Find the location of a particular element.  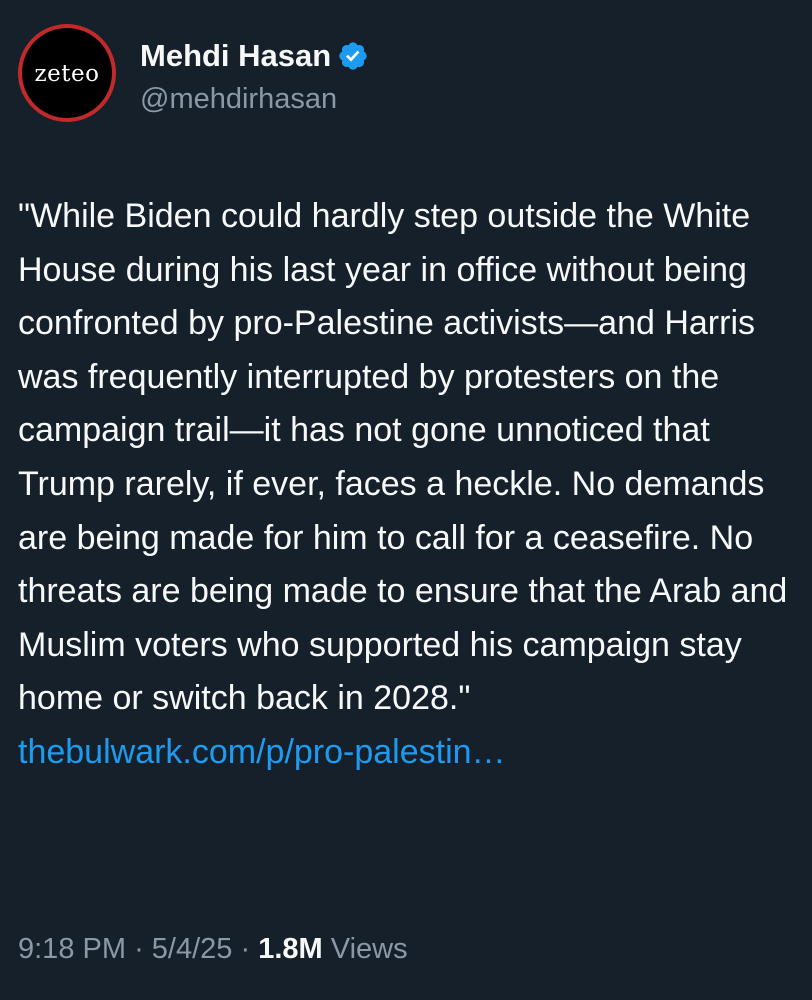

avatar-inner: zeteo is located at coordinates (67, 73).